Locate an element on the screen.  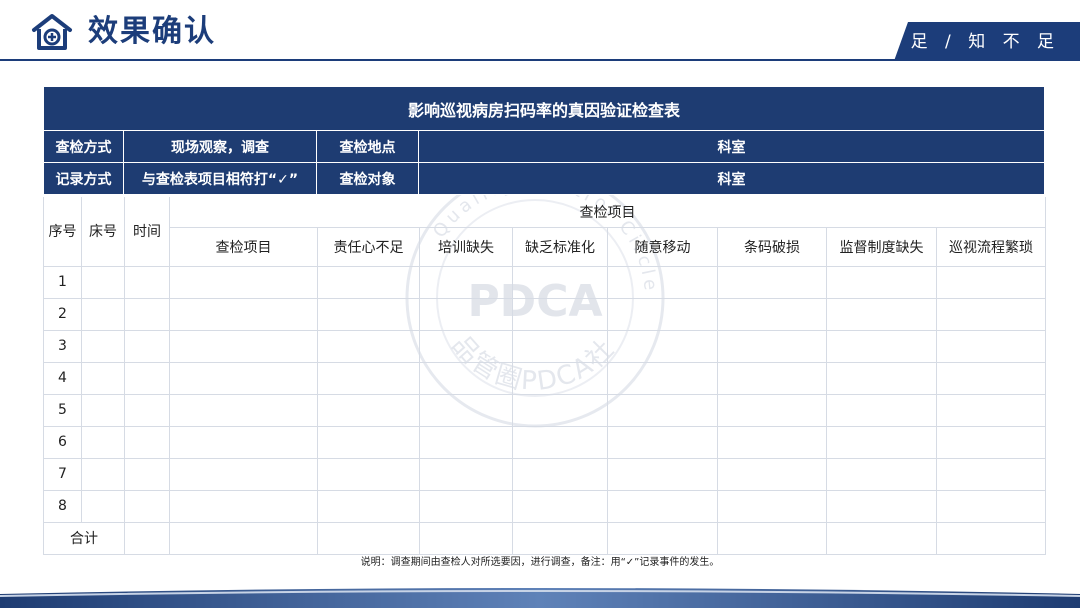
row-seq: 8 is located at coordinates (62, 506).